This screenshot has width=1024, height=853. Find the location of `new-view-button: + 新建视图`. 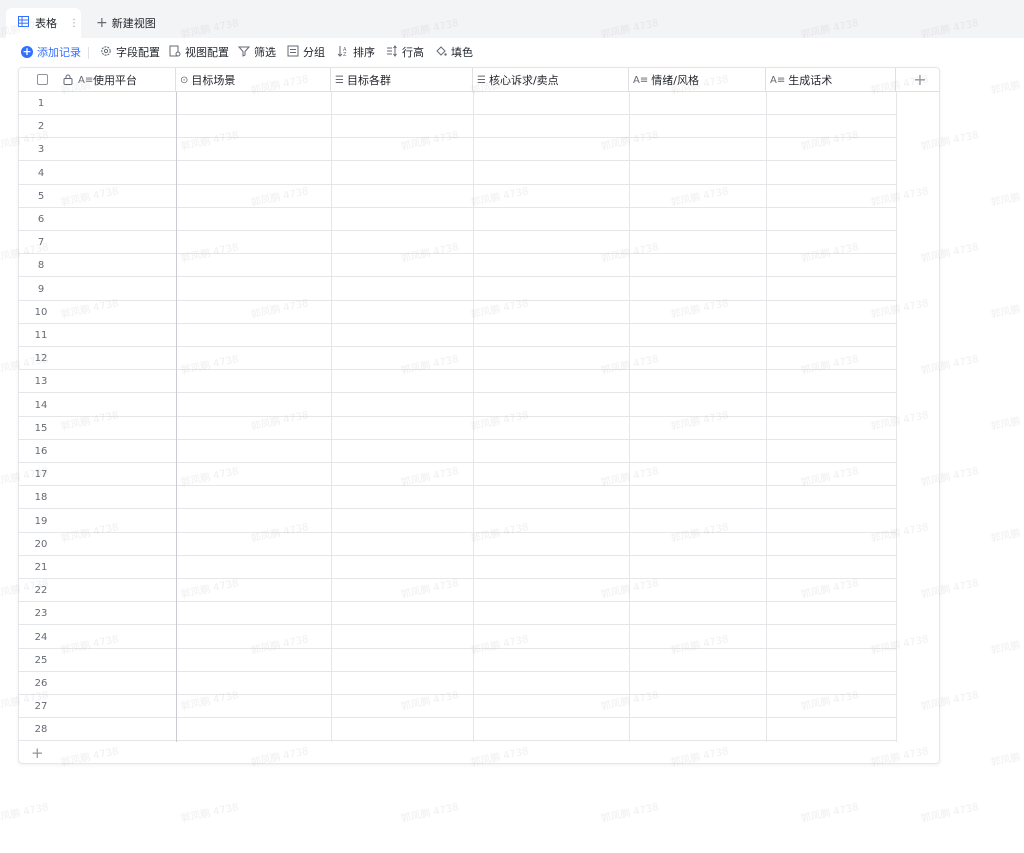

new-view-button: + 新建视图 is located at coordinates (126, 23).